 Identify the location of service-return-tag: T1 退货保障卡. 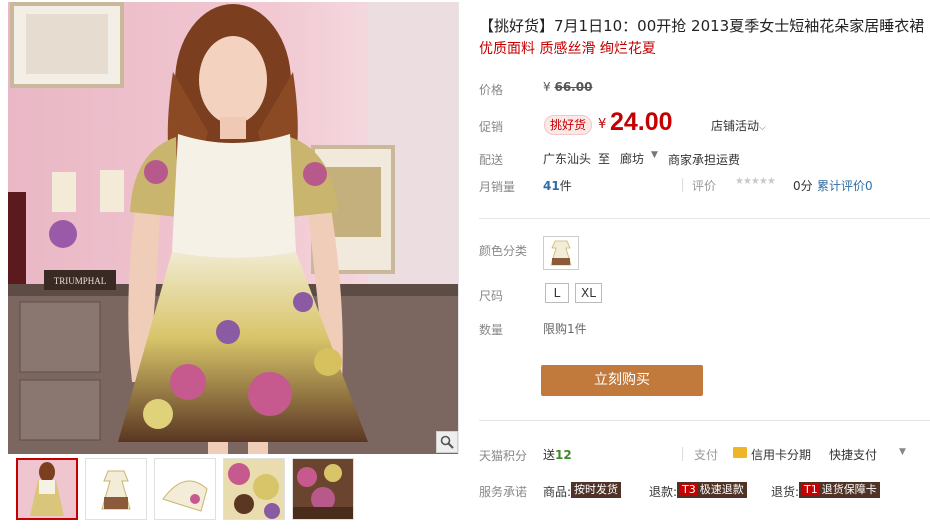
(839, 490).